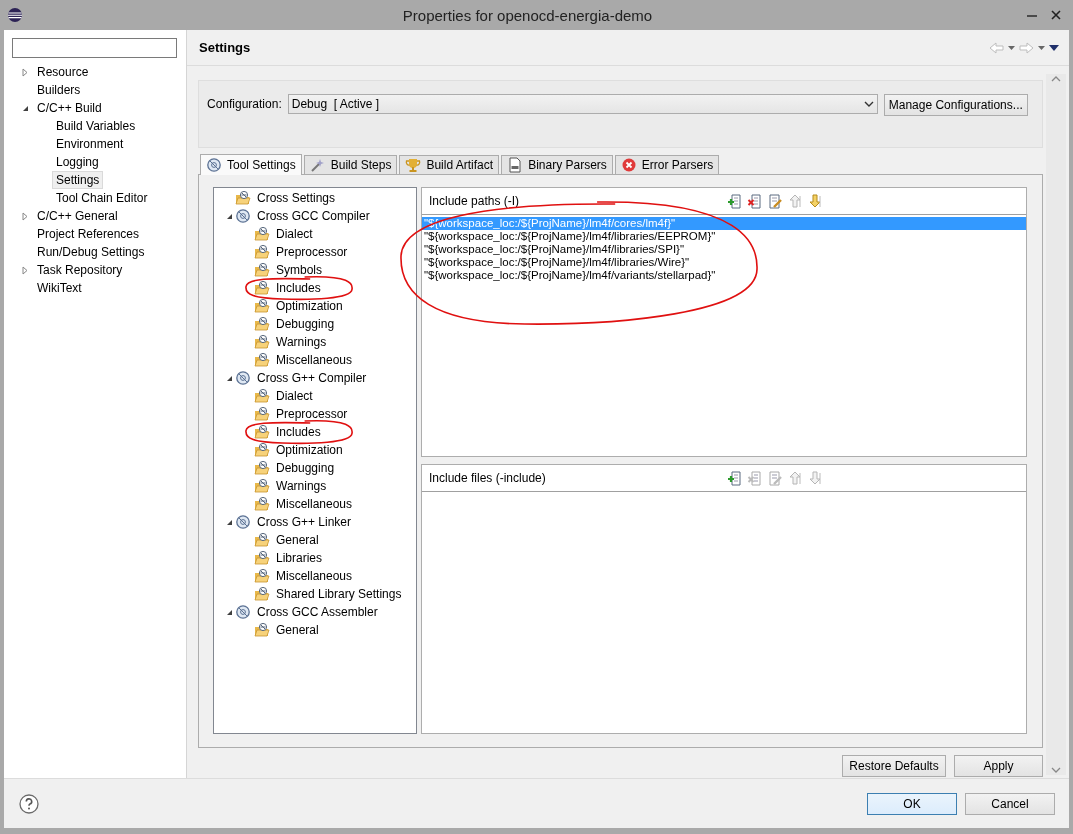  Describe the element at coordinates (299, 558) in the screenshot. I see `tree-item: Libraries` at that location.